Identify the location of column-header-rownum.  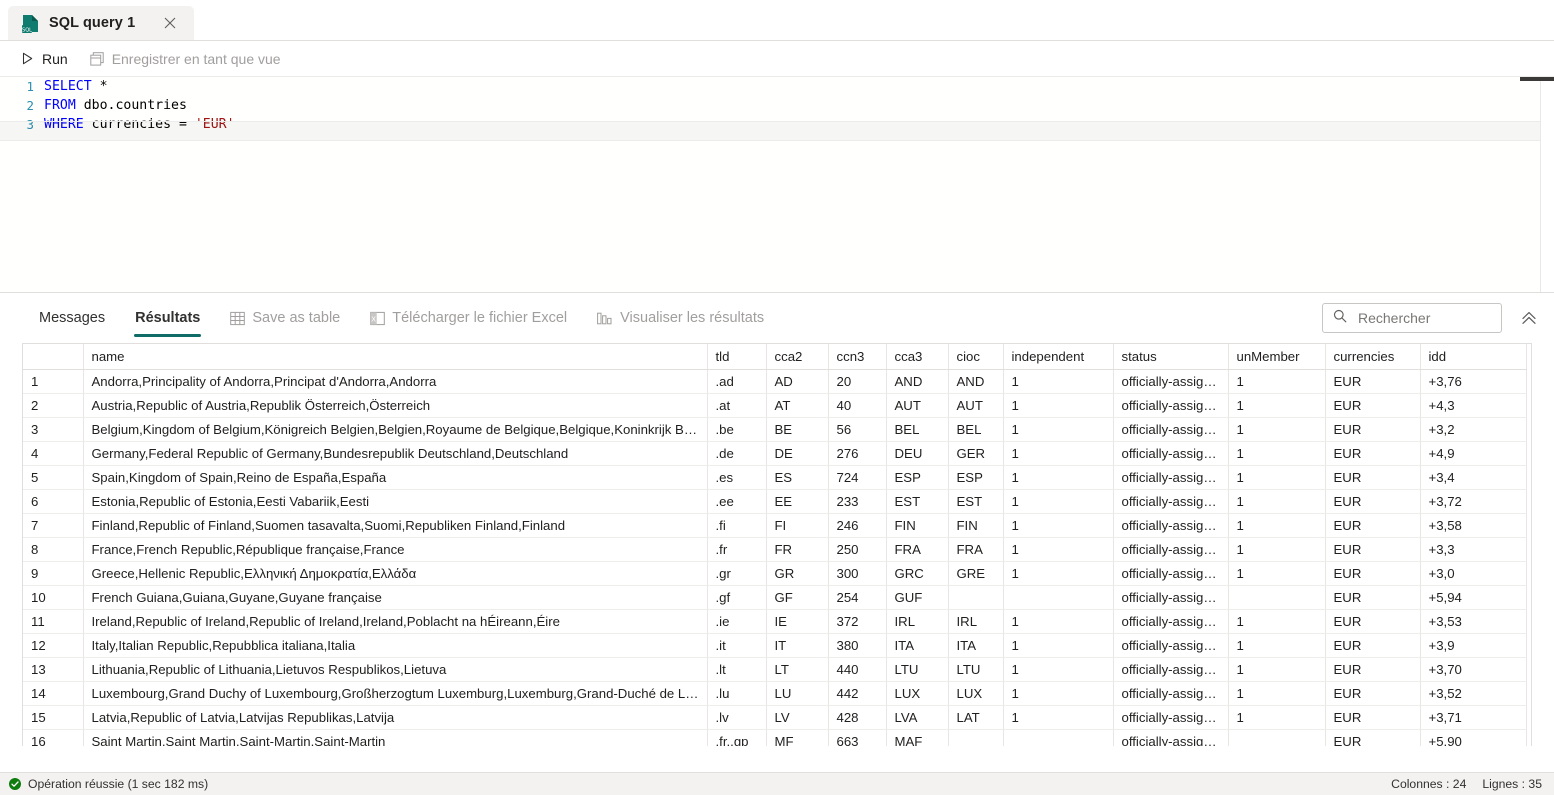
(53, 357).